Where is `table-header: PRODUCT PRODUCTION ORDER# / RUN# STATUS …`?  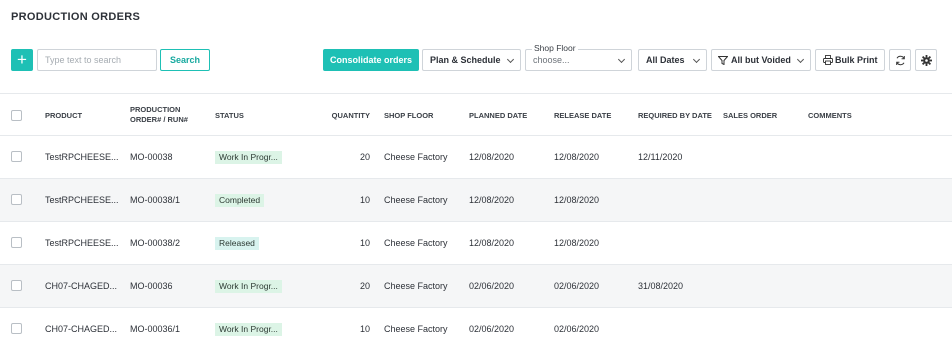
table-header: PRODUCT PRODUCTION ORDER# / RUN# STATUS … is located at coordinates (476, 114).